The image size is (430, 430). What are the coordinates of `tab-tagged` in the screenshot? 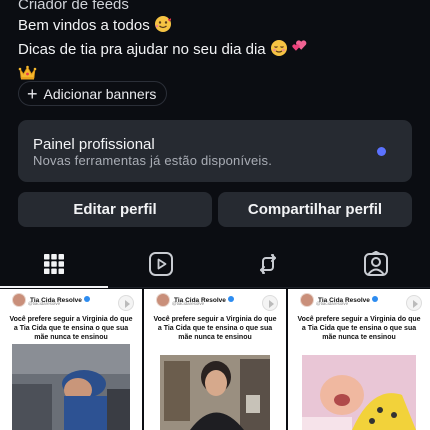 It's located at (376, 266).